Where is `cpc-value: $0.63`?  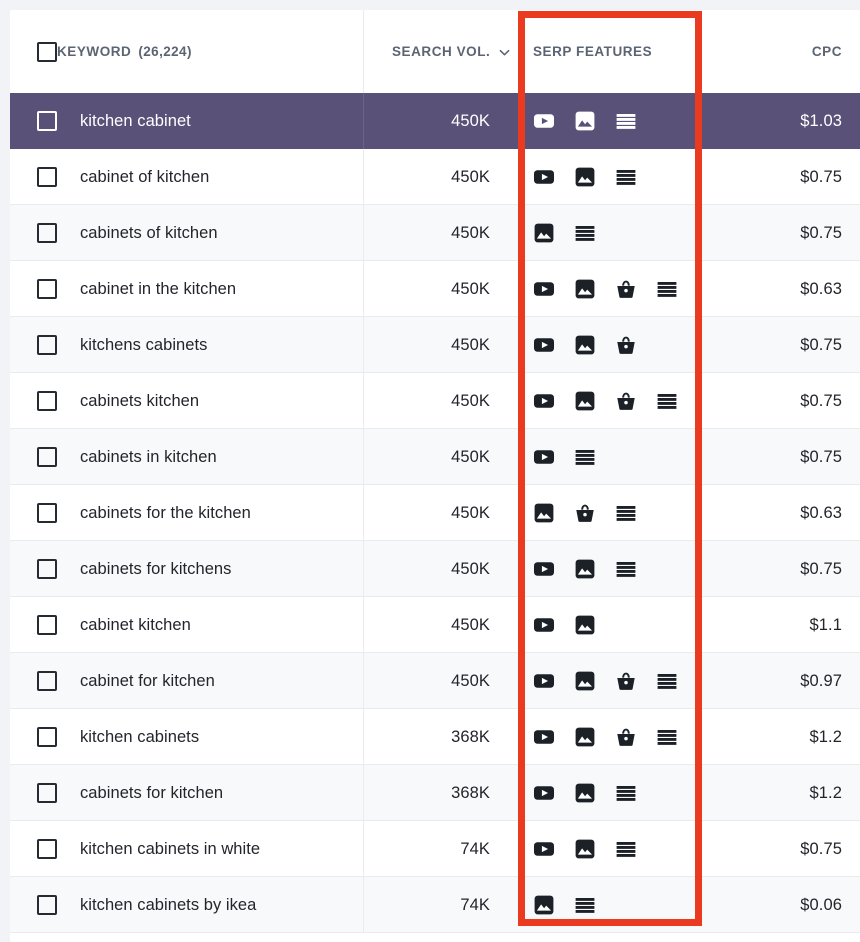 cpc-value: $0.63 is located at coordinates (821, 512).